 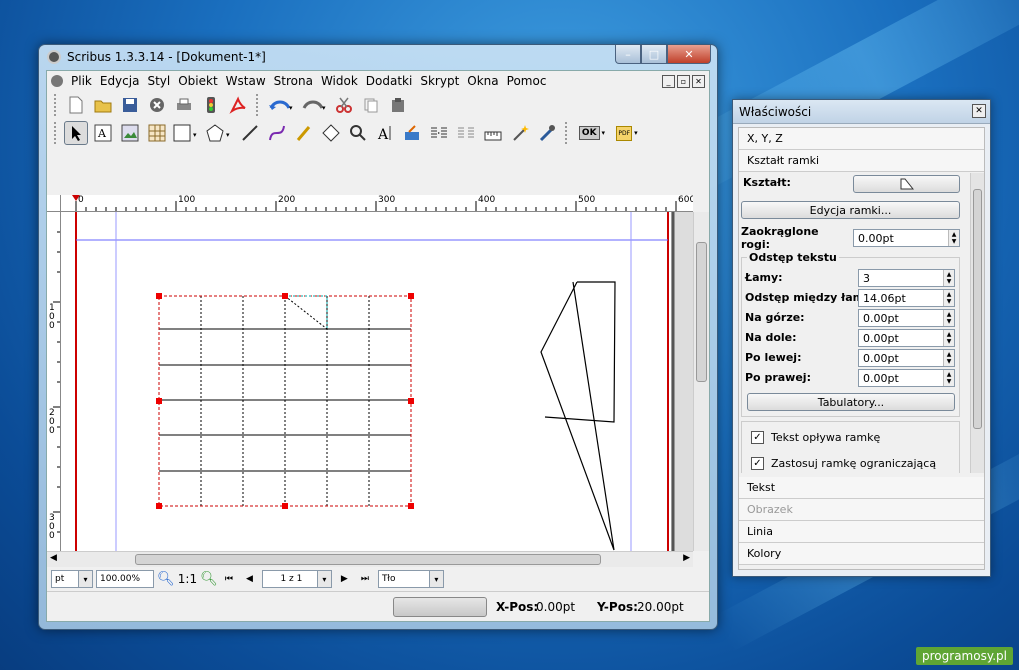 What do you see at coordinates (281, 105) in the screenshot?
I see `undo-icon: ▾` at bounding box center [281, 105].